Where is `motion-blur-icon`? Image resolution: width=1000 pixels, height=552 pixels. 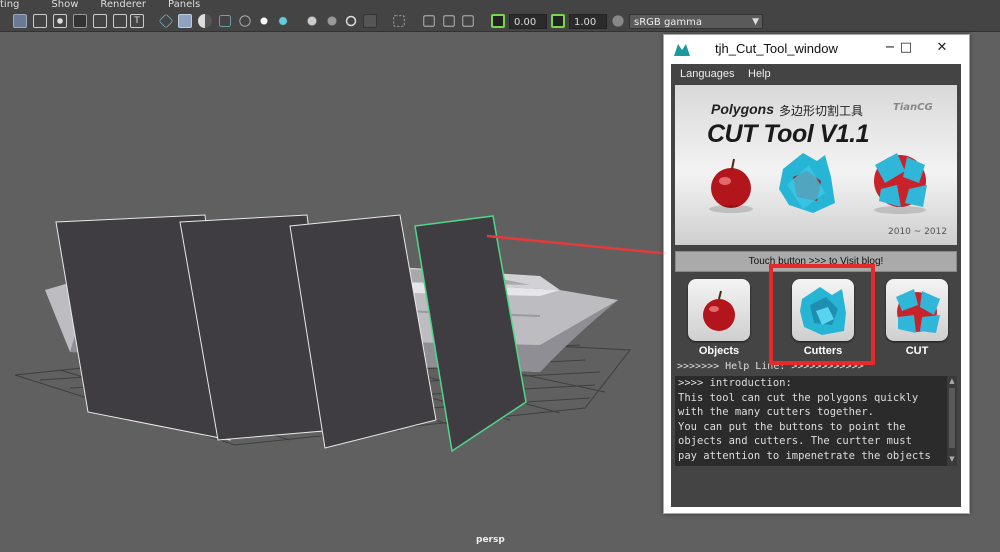 motion-blur-icon is located at coordinates (332, 21).